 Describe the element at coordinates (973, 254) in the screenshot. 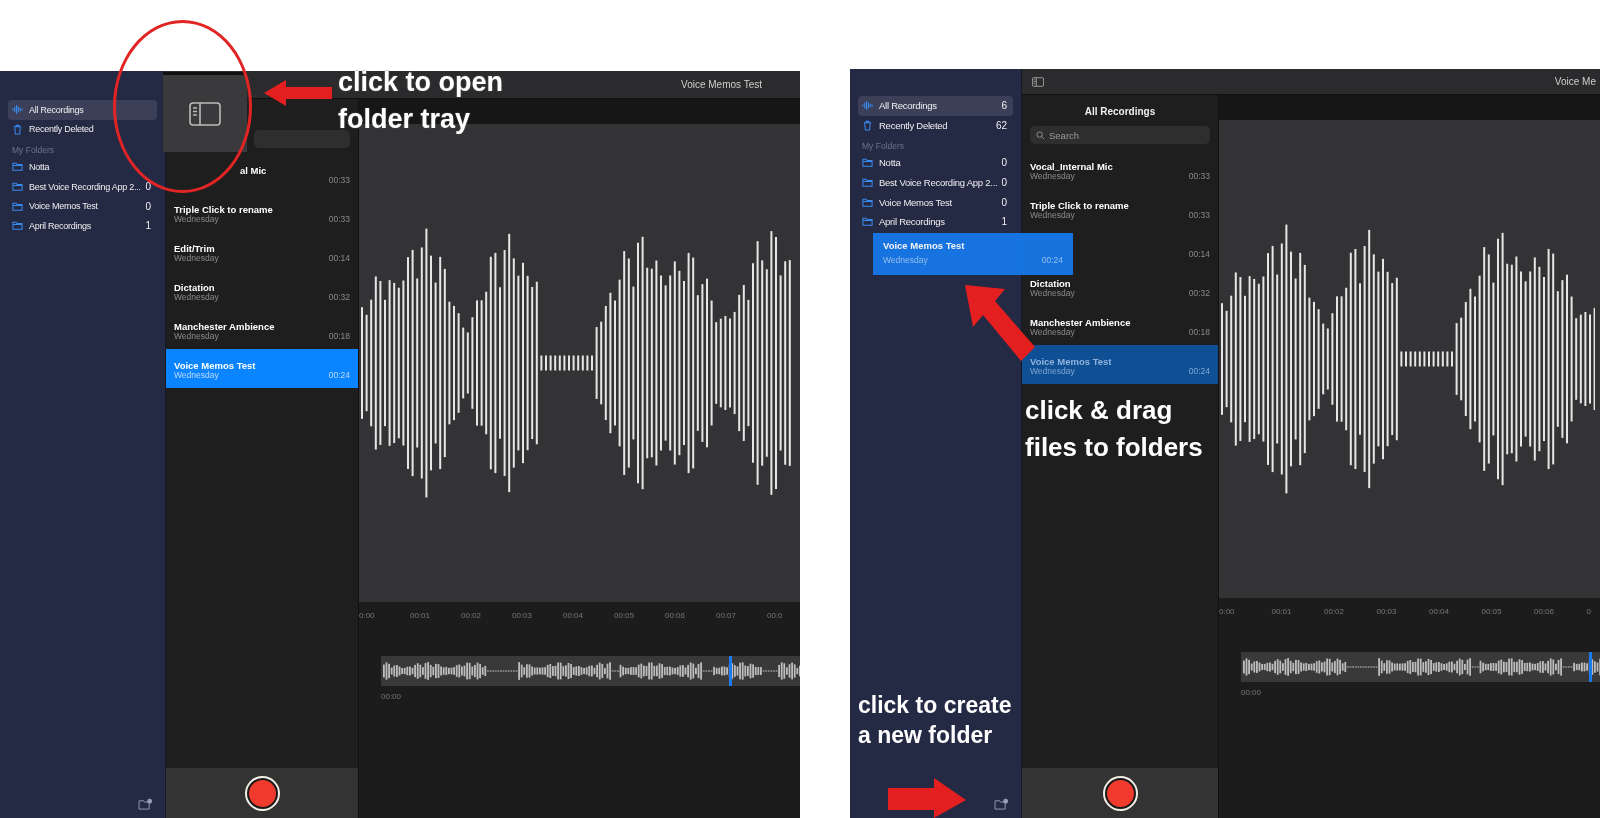

I see `drag-preview: Voice Memos Test Wednesday 00:24` at that location.